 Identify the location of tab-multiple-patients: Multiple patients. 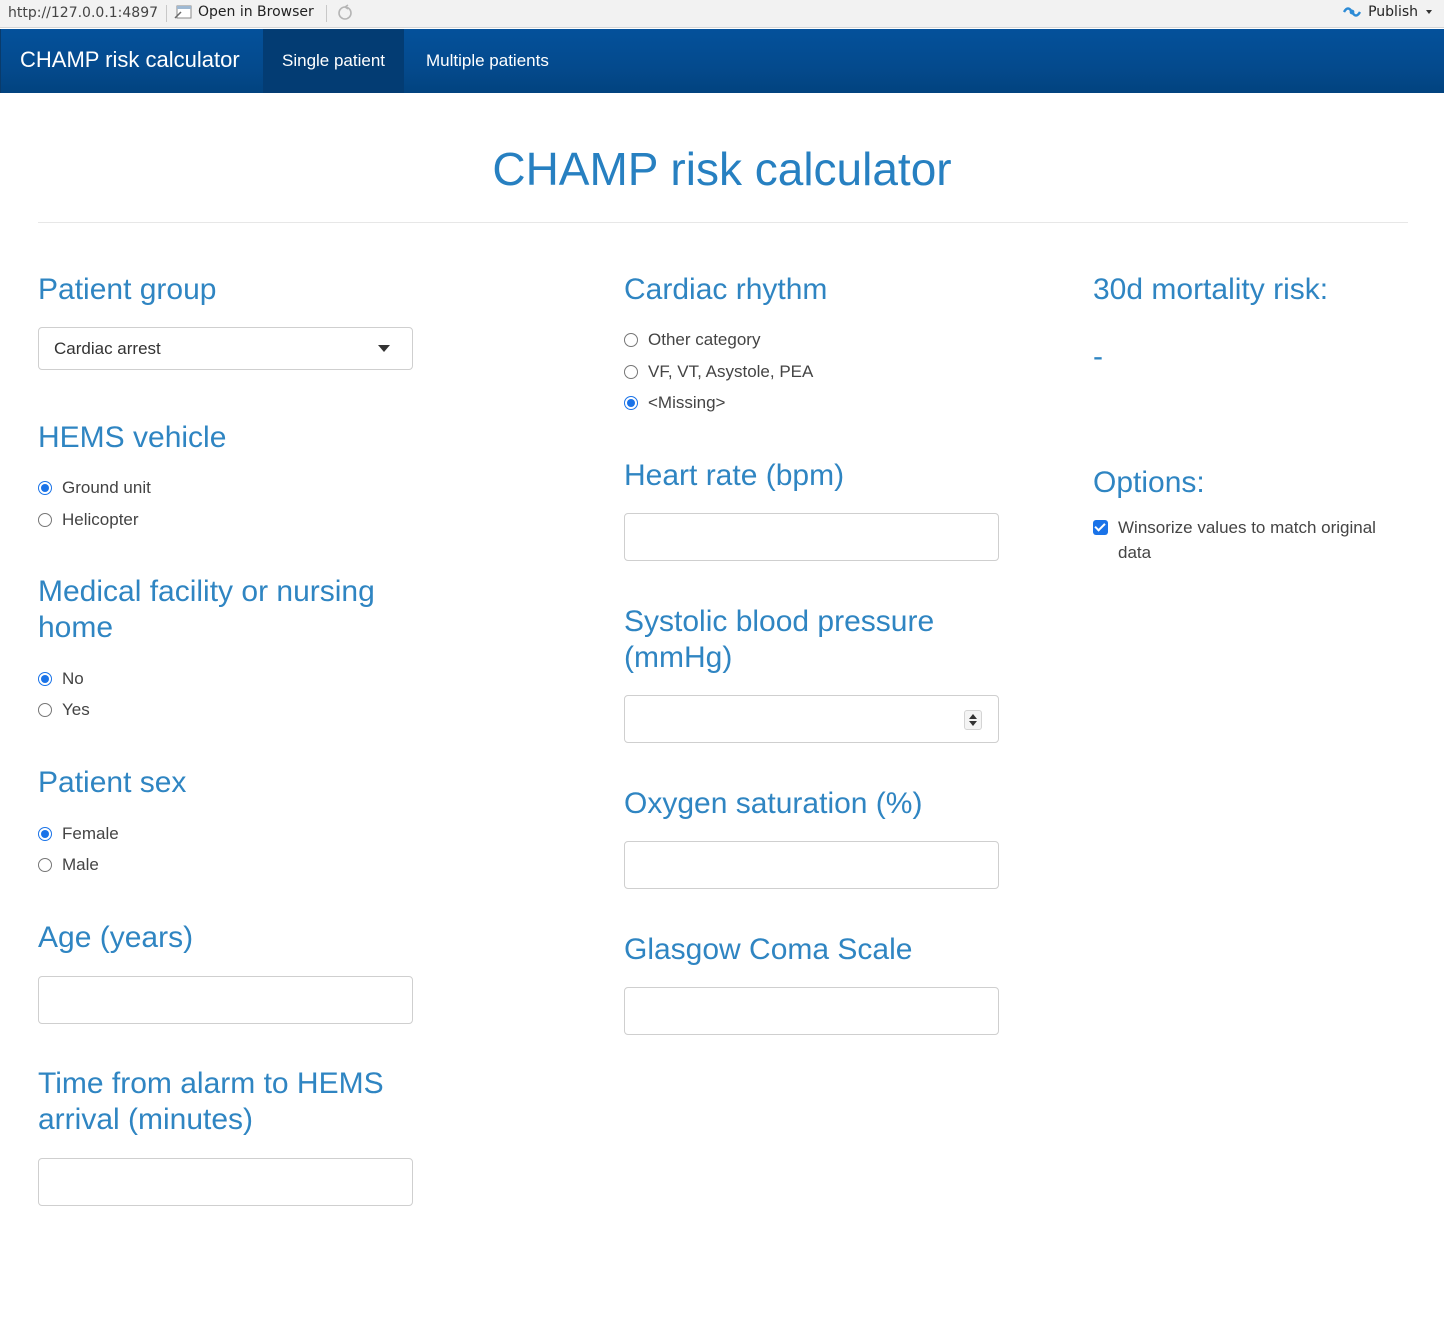
(487, 61).